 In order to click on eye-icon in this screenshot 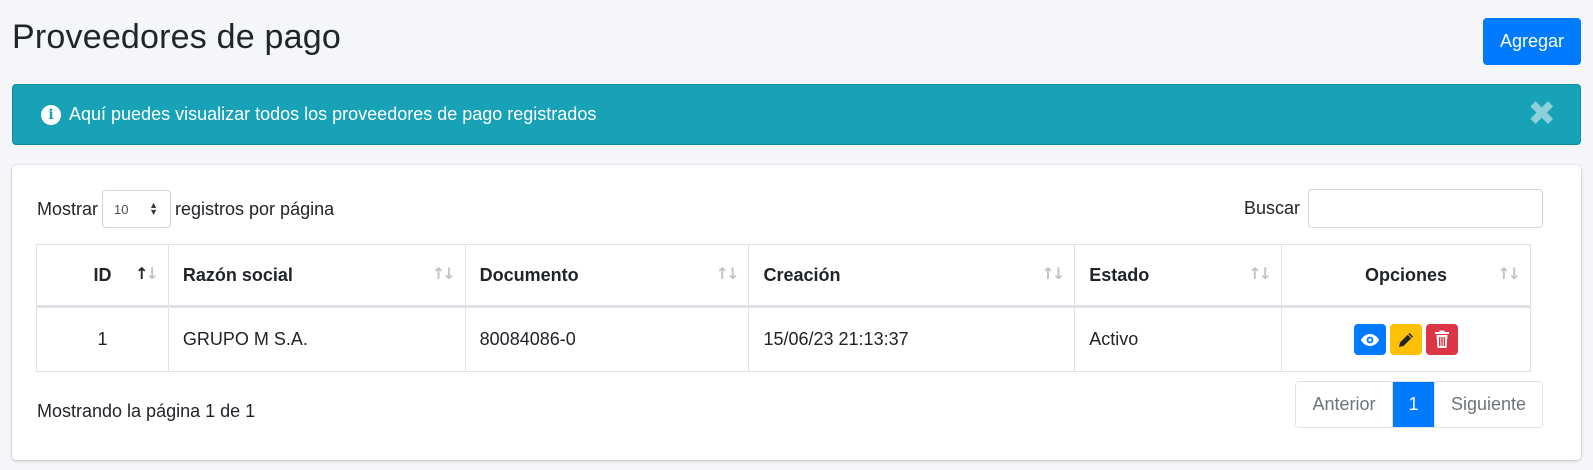, I will do `click(1370, 339)`.